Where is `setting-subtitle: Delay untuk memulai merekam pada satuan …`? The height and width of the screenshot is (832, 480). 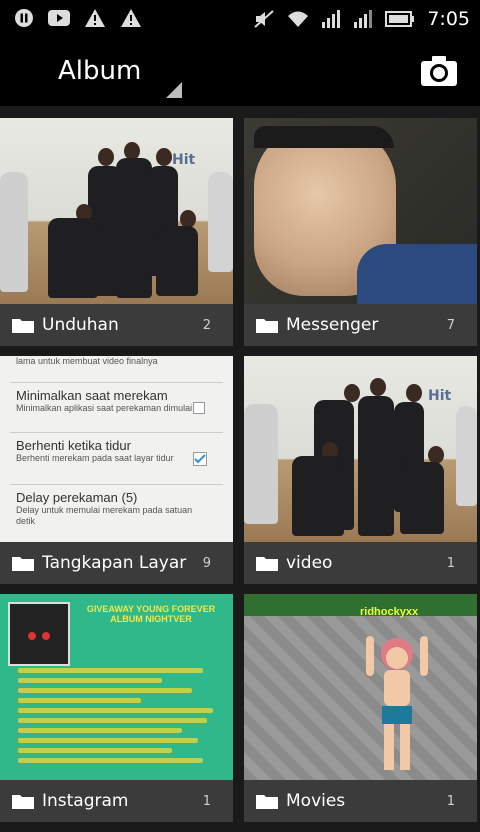
setting-subtitle: Delay untuk memulai merekam pada satuan … is located at coordinates (104, 515).